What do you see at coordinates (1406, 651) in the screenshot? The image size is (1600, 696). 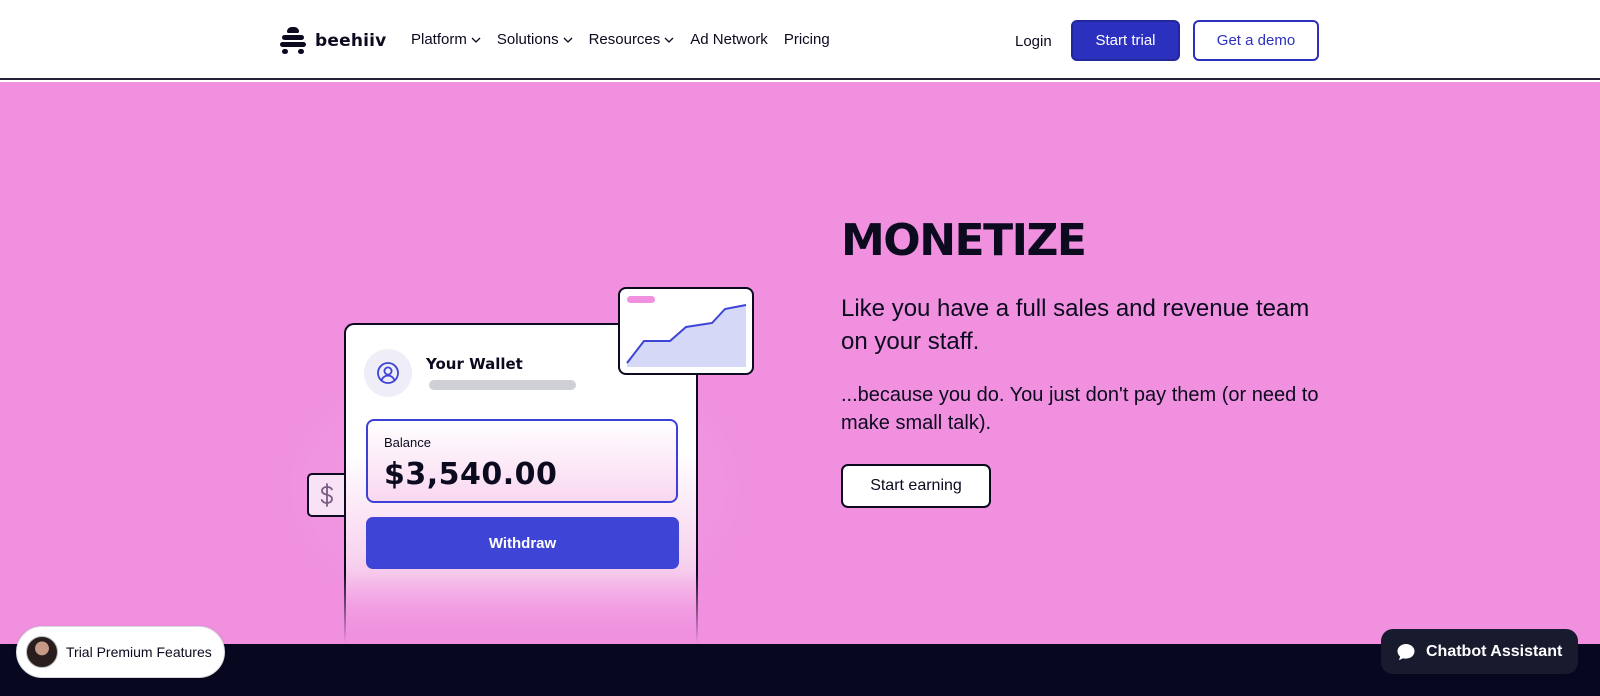 I see `chat-bubble-icon` at bounding box center [1406, 651].